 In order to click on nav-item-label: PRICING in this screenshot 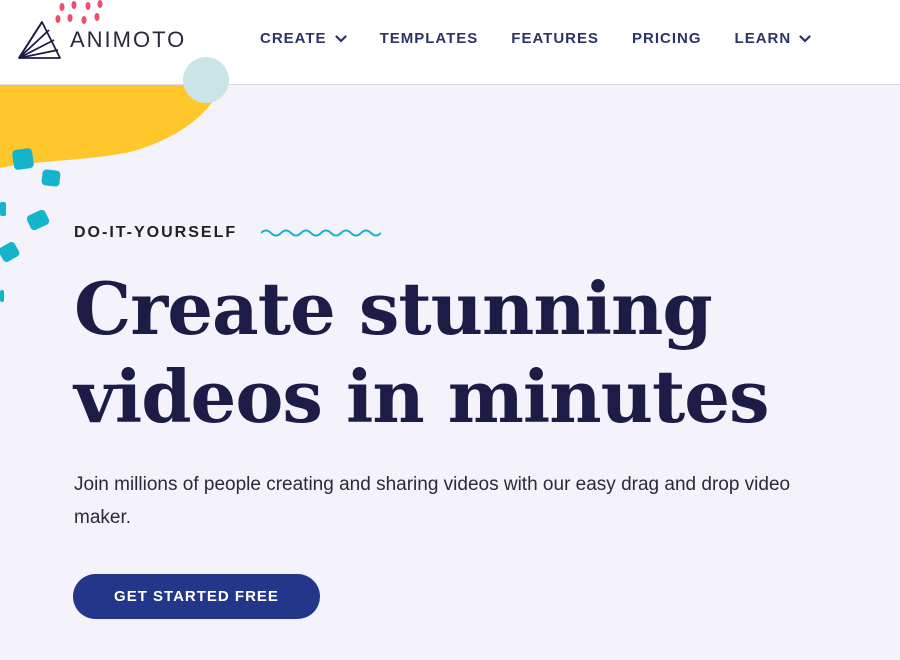, I will do `click(667, 38)`.